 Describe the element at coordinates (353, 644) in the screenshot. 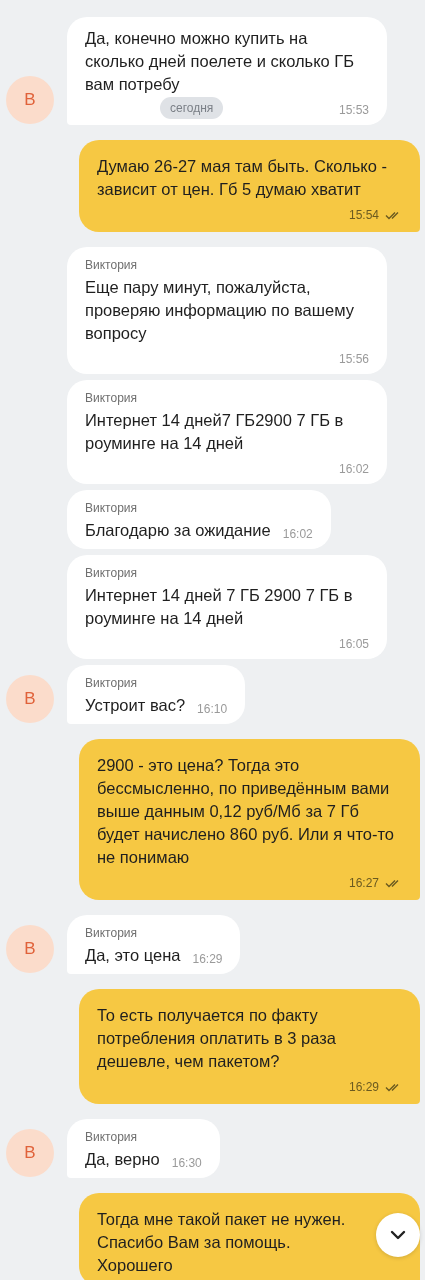

I see `message-time: 16:05` at that location.